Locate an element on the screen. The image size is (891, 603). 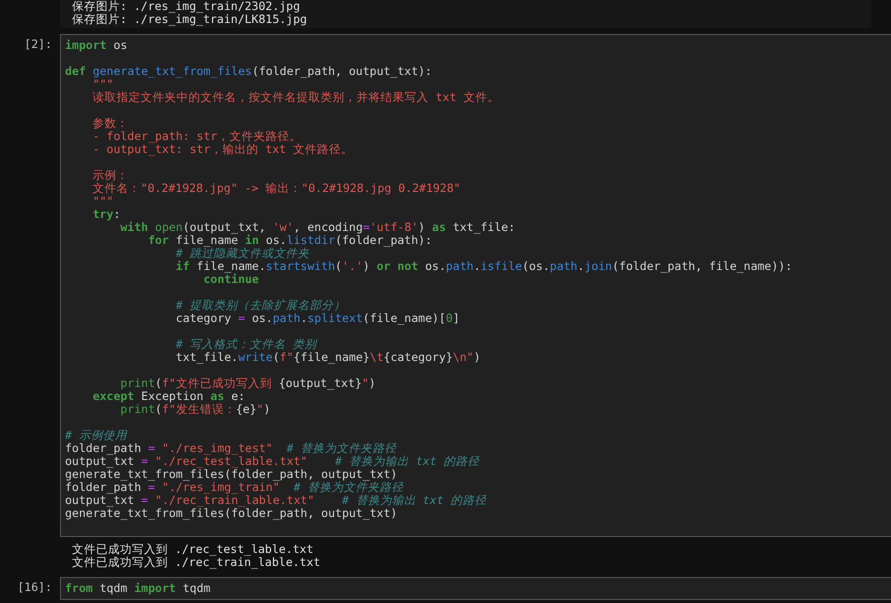
code-line: try: is located at coordinates (106, 214).